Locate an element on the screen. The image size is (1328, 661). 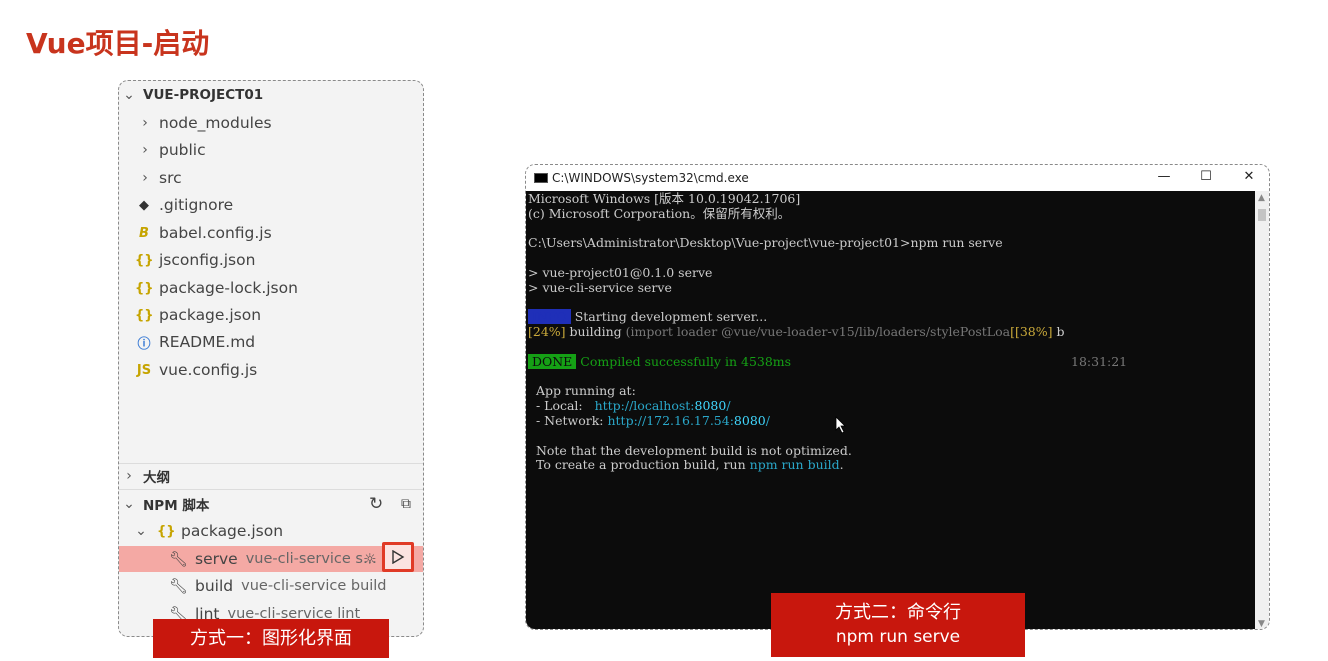
console-scrollbar: ▲ ▼ is located at coordinates (1262, 410).